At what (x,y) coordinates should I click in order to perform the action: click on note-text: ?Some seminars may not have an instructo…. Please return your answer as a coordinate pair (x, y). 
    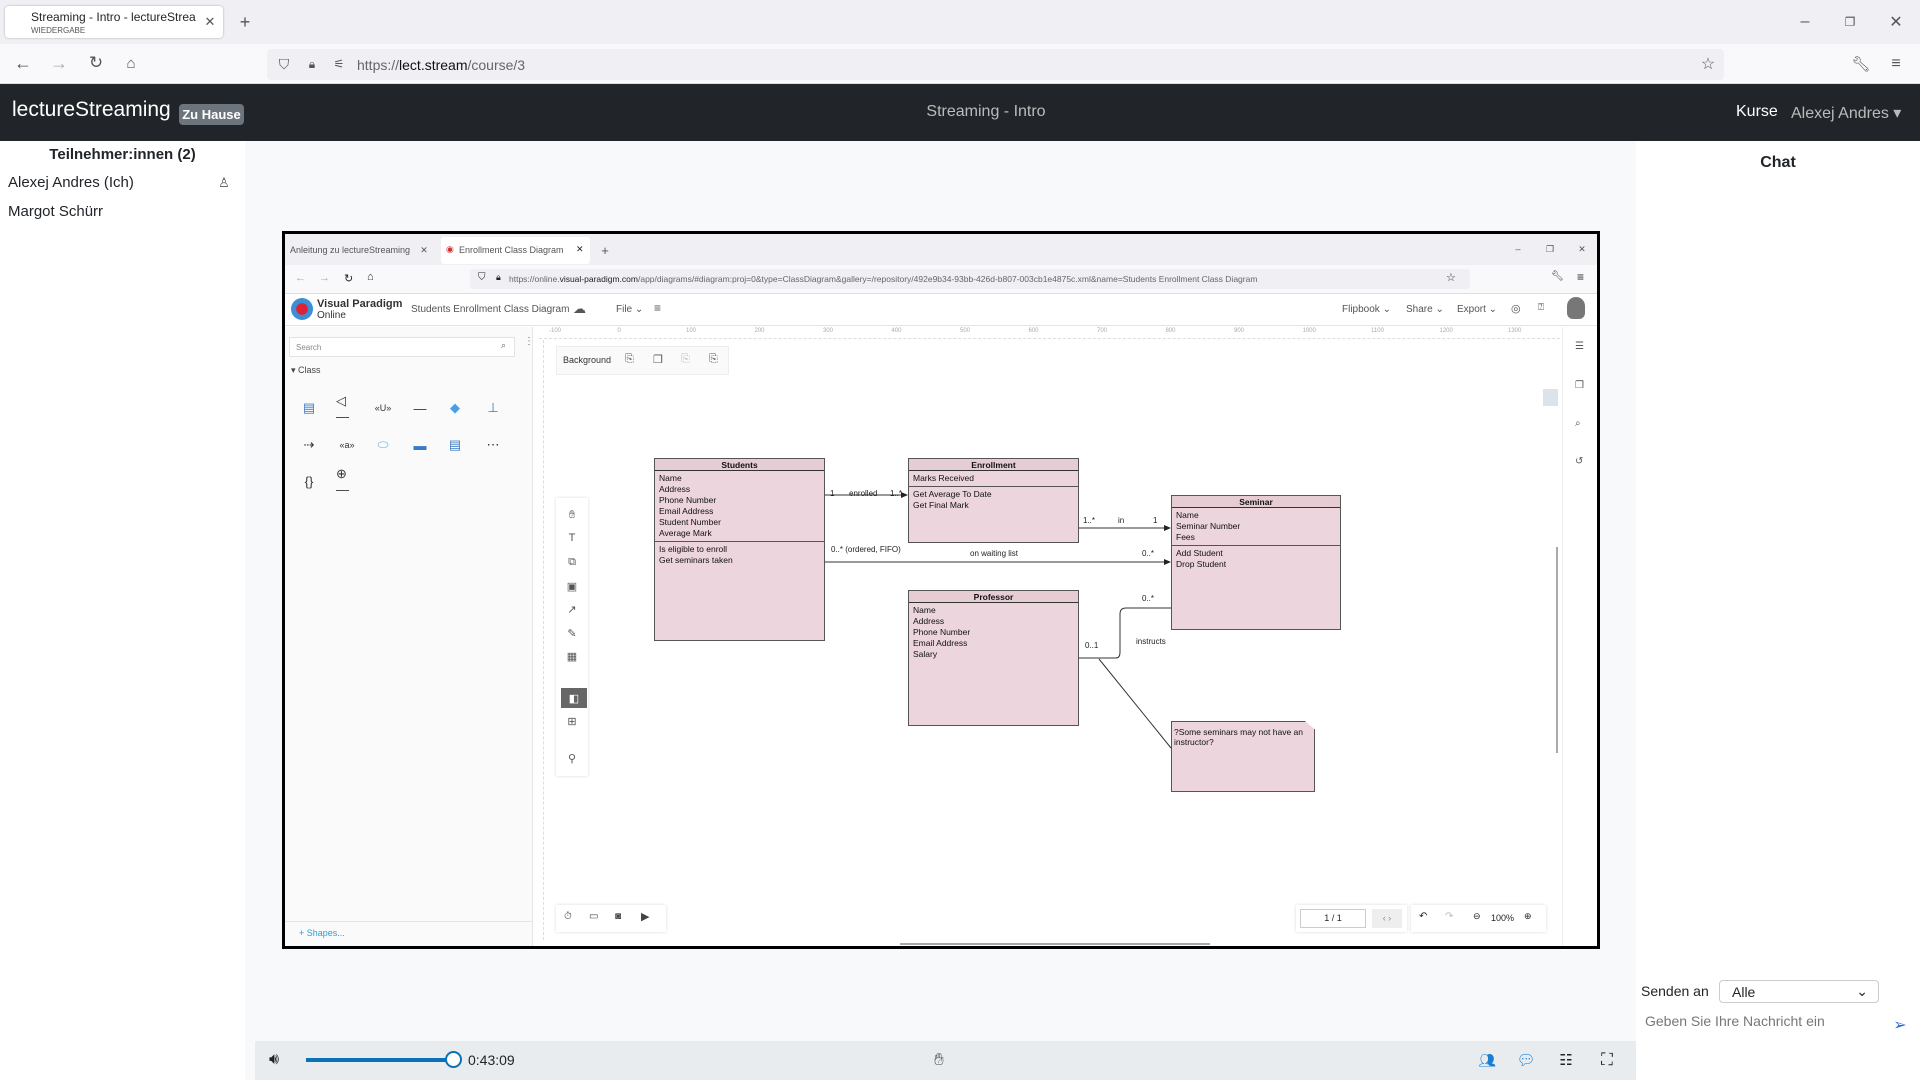
    Looking at the image, I should click on (1238, 737).